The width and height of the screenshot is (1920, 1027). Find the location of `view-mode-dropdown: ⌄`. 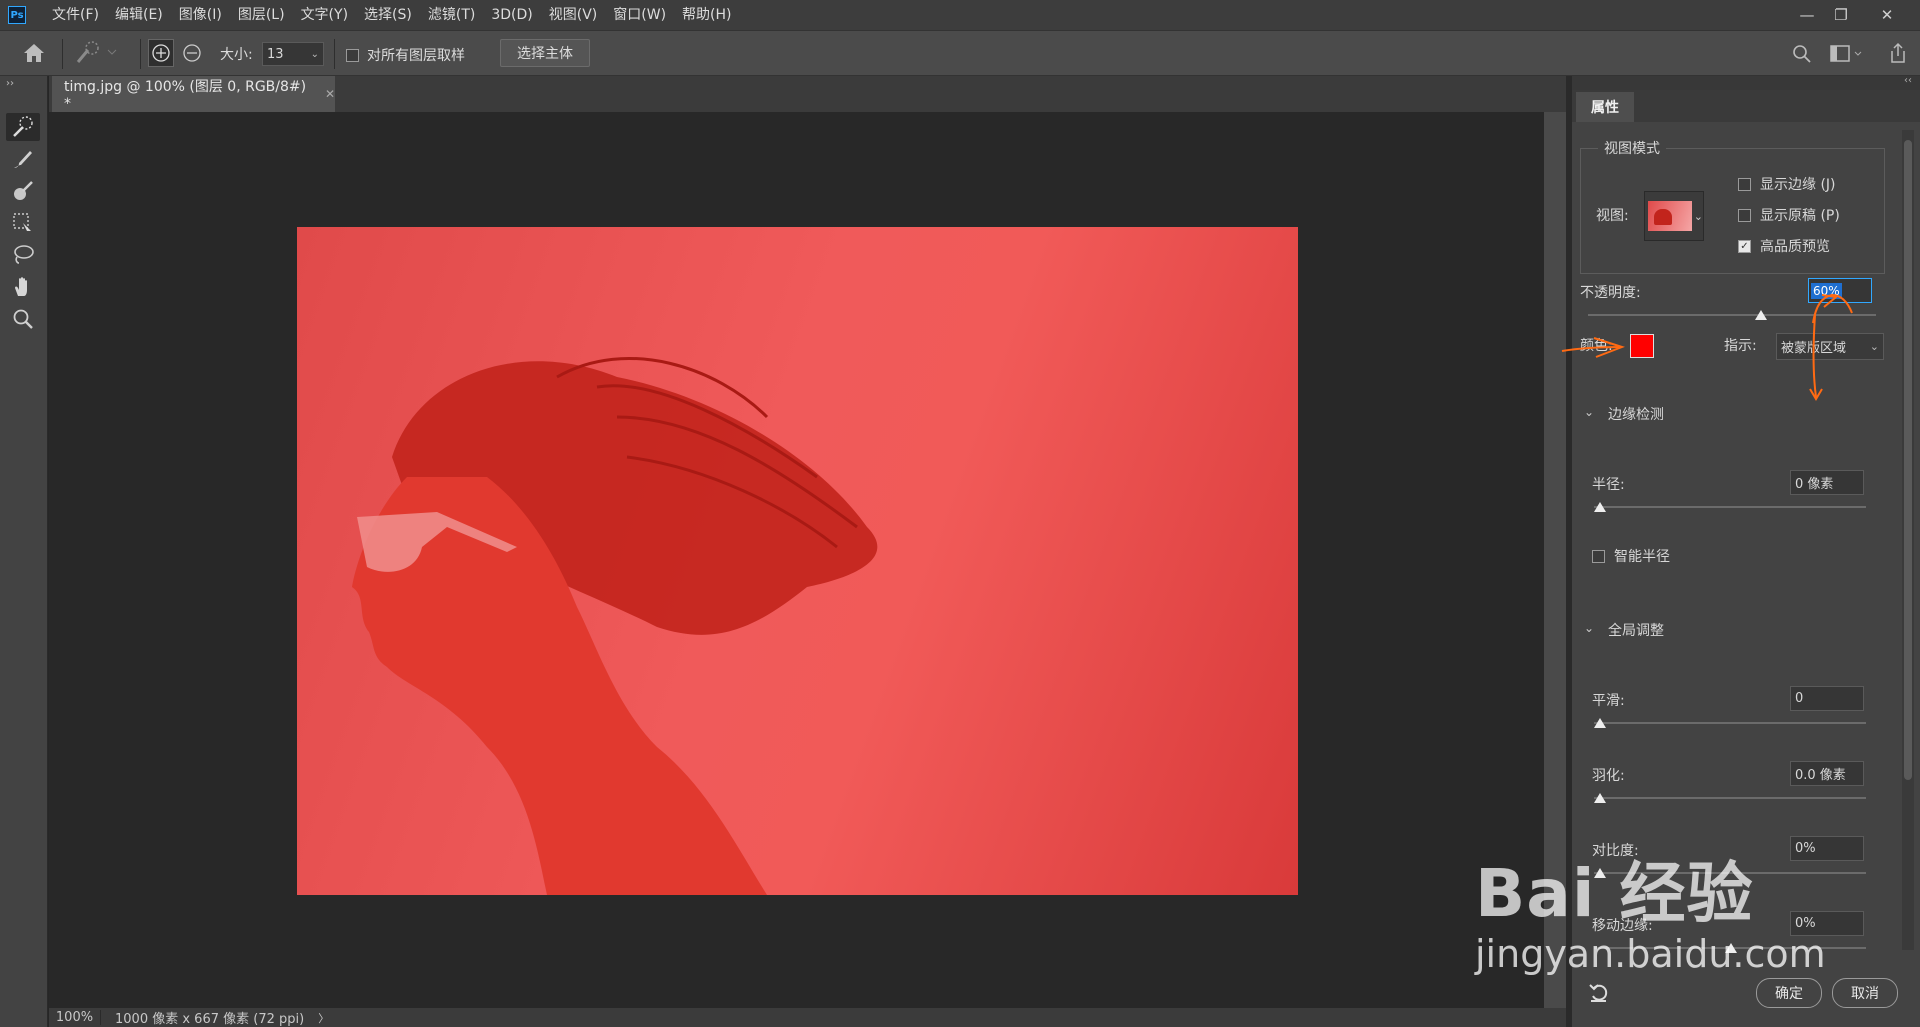

view-mode-dropdown: ⌄ is located at coordinates (1674, 216).